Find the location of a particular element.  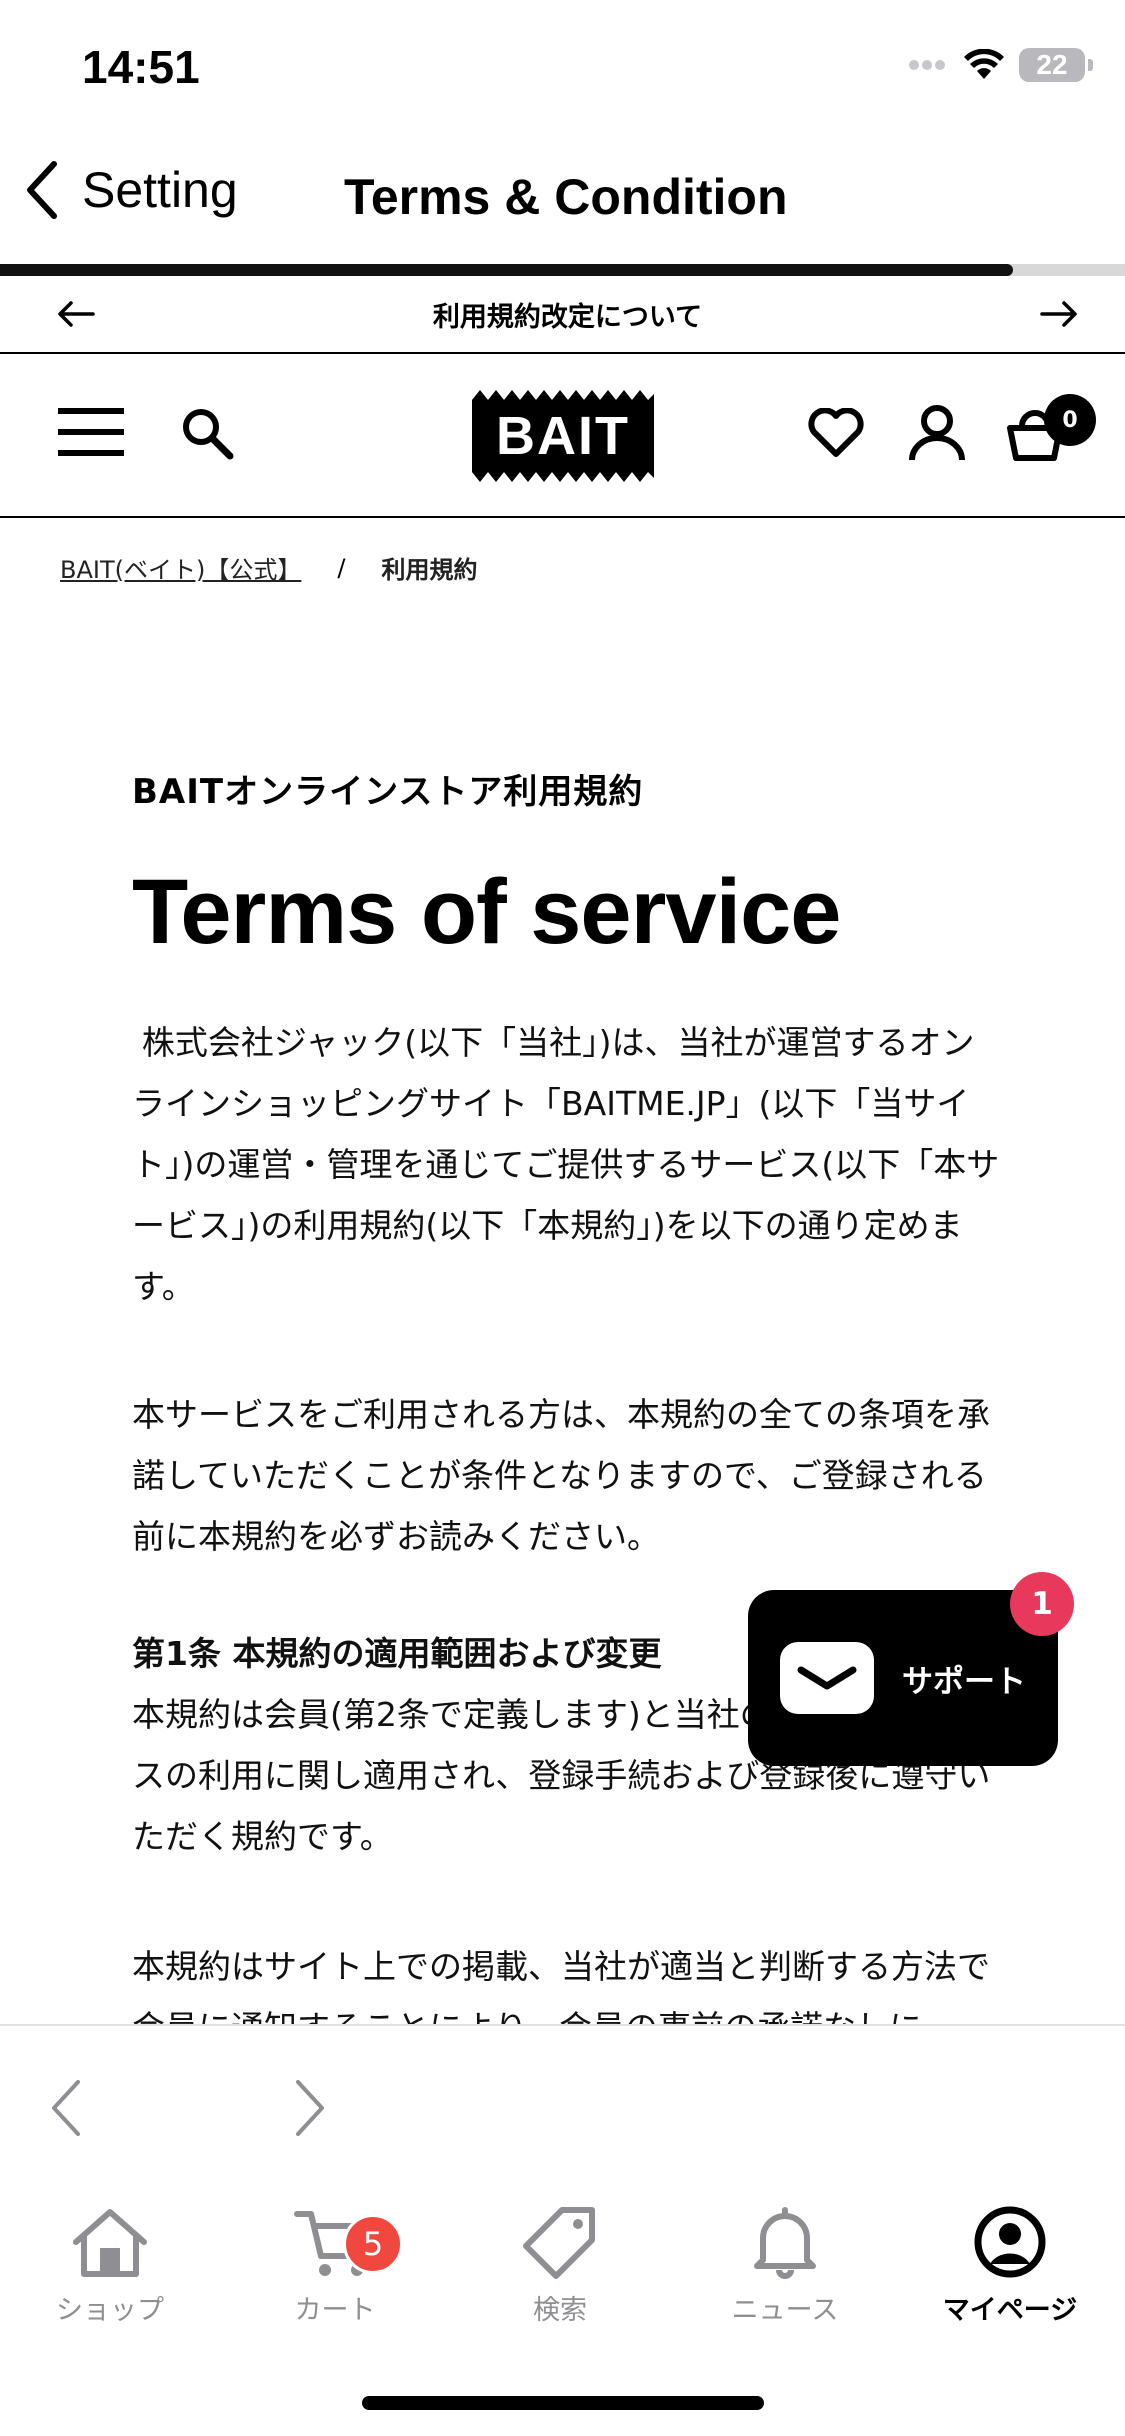

wifi-icon is located at coordinates (984, 64).